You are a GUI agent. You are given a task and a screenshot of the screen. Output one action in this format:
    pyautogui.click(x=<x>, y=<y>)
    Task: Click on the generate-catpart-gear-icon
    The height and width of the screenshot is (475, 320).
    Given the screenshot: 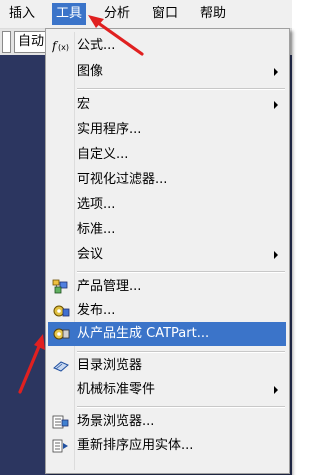 What is the action you would take?
    pyautogui.click(x=61, y=334)
    